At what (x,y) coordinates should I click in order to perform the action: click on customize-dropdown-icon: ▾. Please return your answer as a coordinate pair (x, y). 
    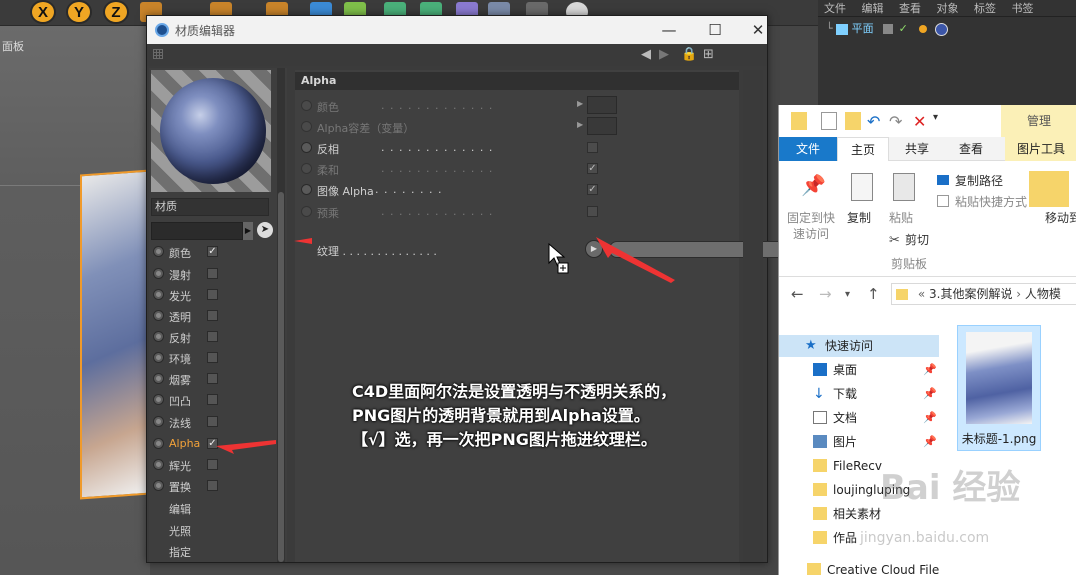
    Looking at the image, I should click on (941, 121).